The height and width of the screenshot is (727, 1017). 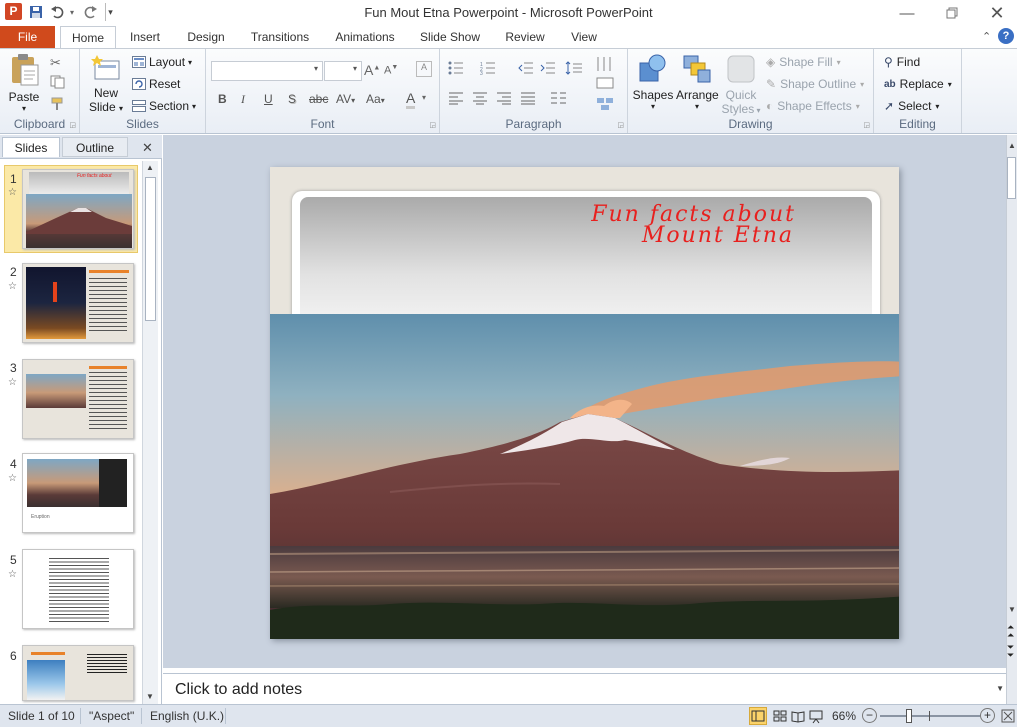 I want to click on text-direction-icon, so click(x=605, y=84).